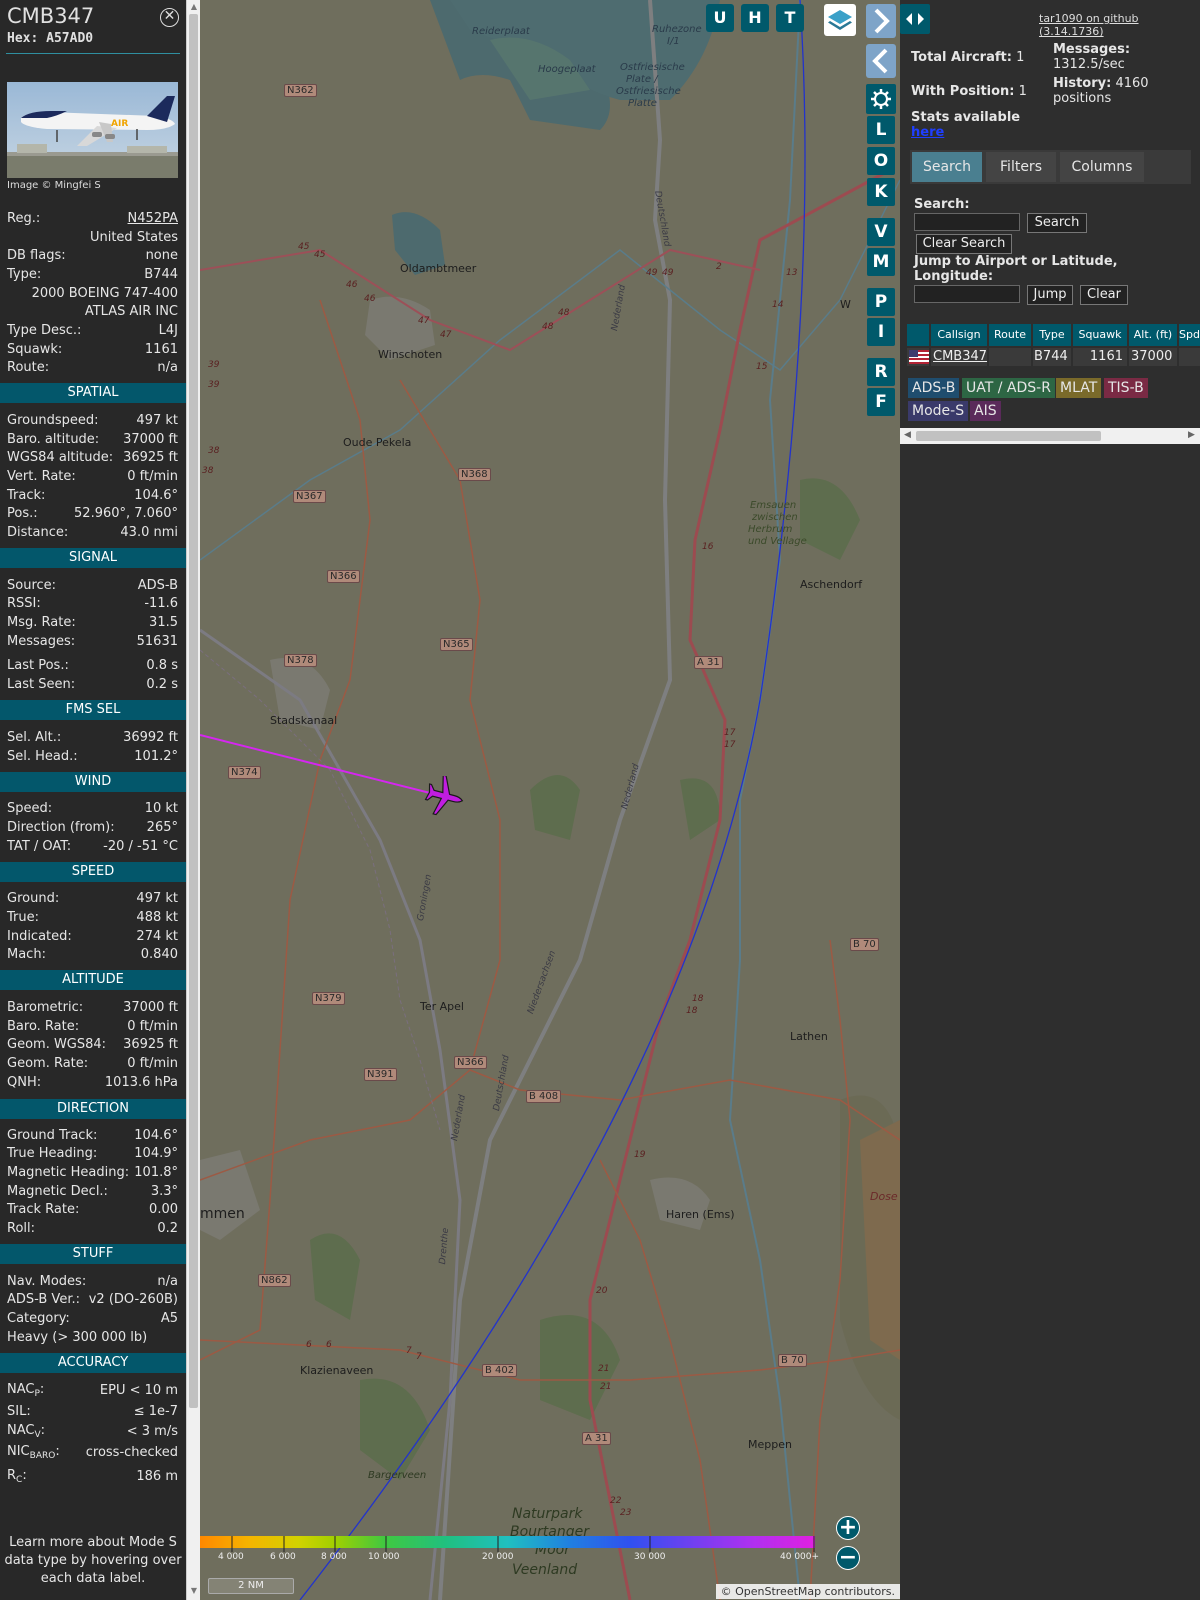  What do you see at coordinates (38, 665) in the screenshot?
I see `info-label-text: Last Pos.:` at bounding box center [38, 665].